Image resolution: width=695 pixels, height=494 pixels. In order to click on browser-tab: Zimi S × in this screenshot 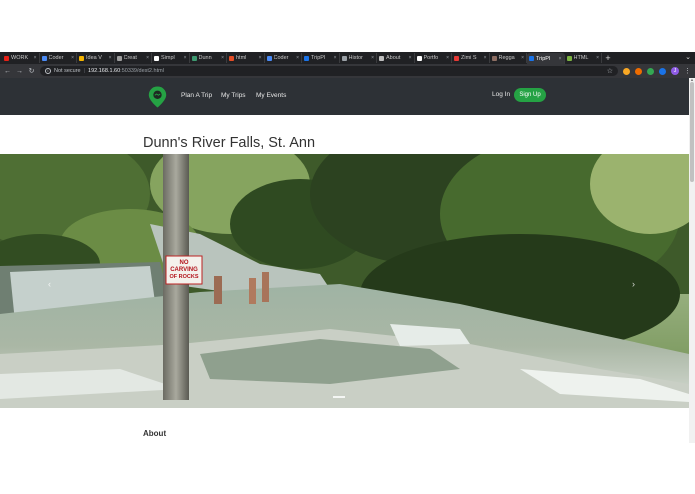, I will do `click(471, 58)`.